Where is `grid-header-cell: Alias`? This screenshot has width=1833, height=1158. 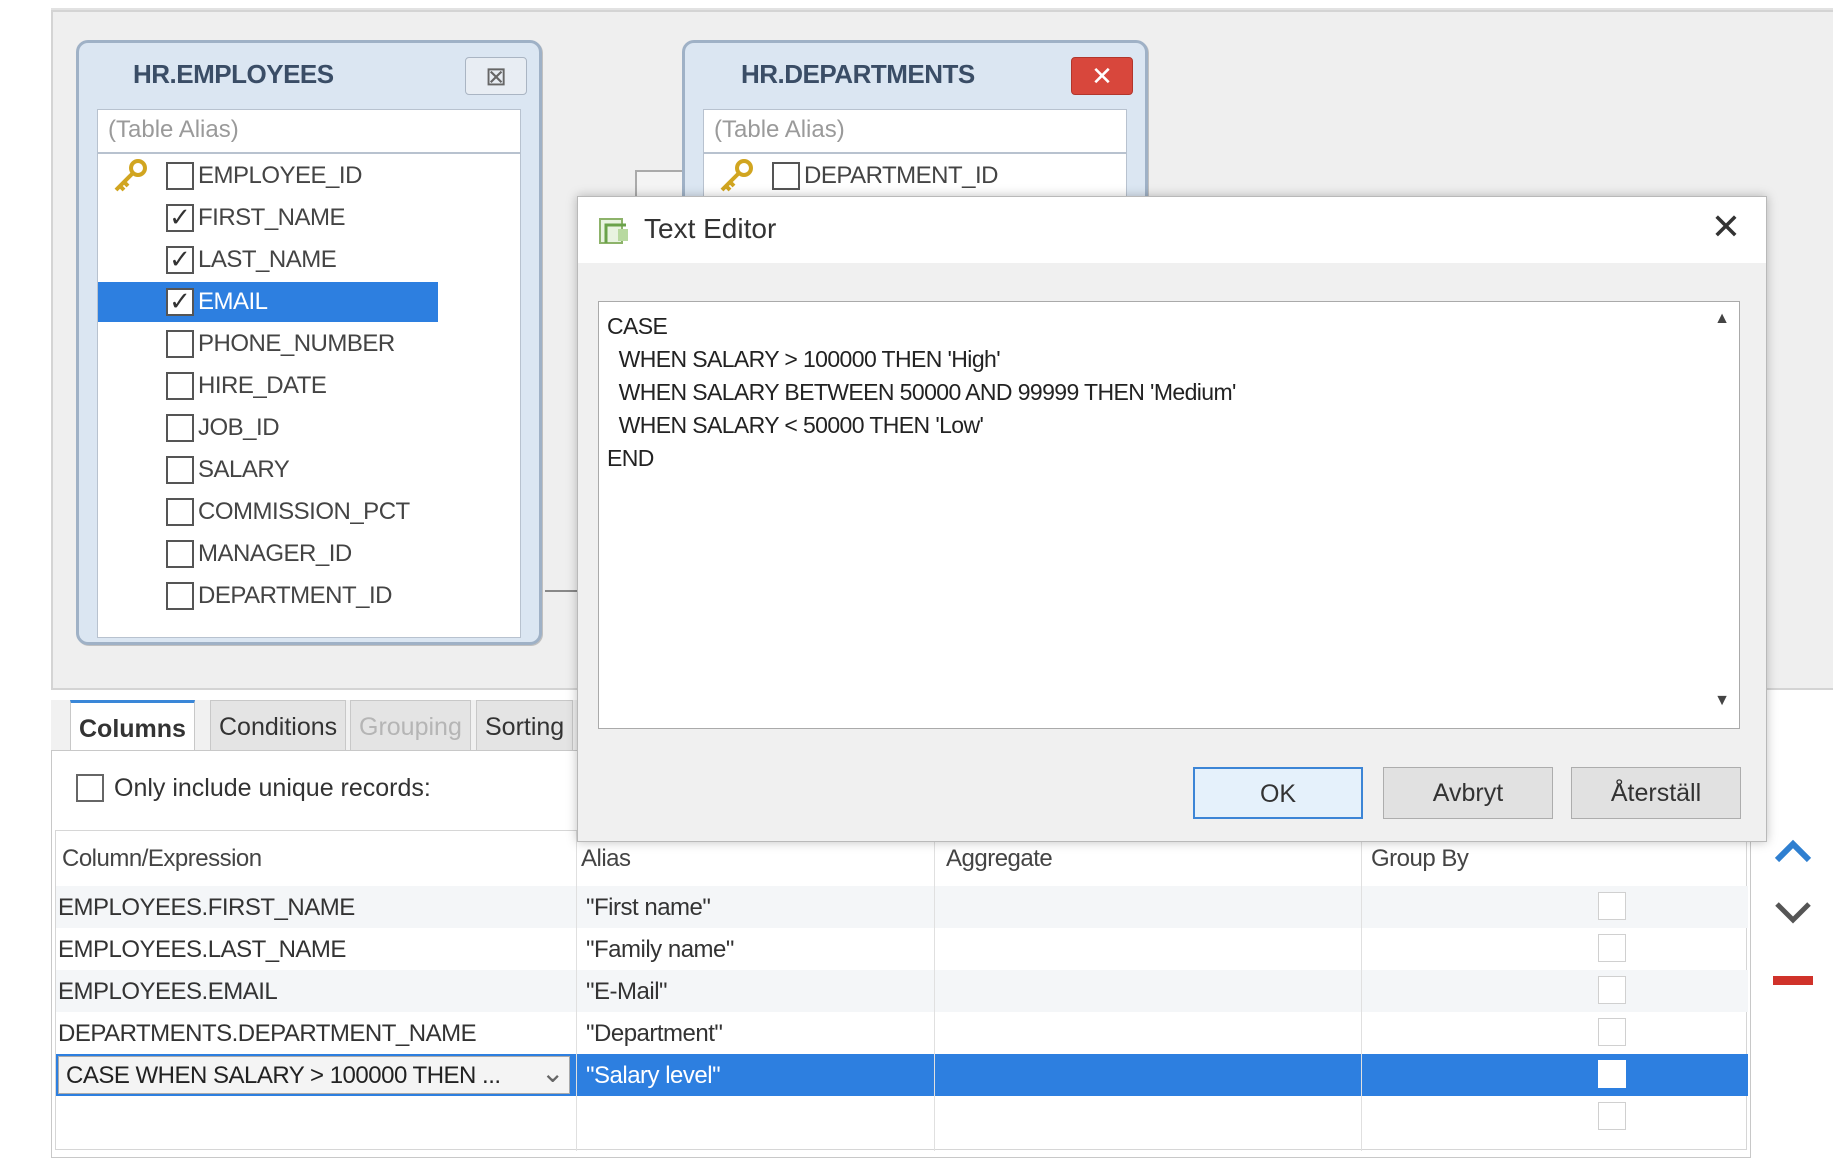 grid-header-cell: Alias is located at coordinates (606, 859).